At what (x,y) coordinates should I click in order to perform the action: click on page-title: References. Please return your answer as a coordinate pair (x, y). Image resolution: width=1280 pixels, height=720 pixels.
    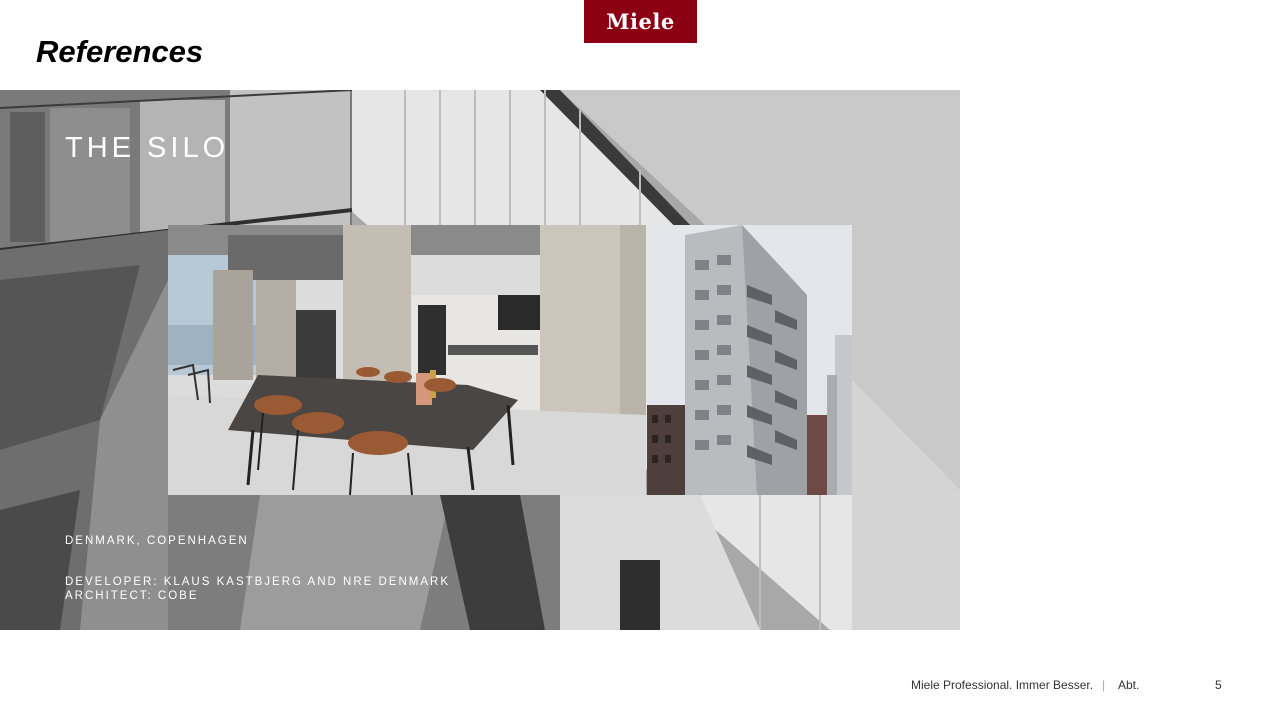
    Looking at the image, I should click on (120, 51).